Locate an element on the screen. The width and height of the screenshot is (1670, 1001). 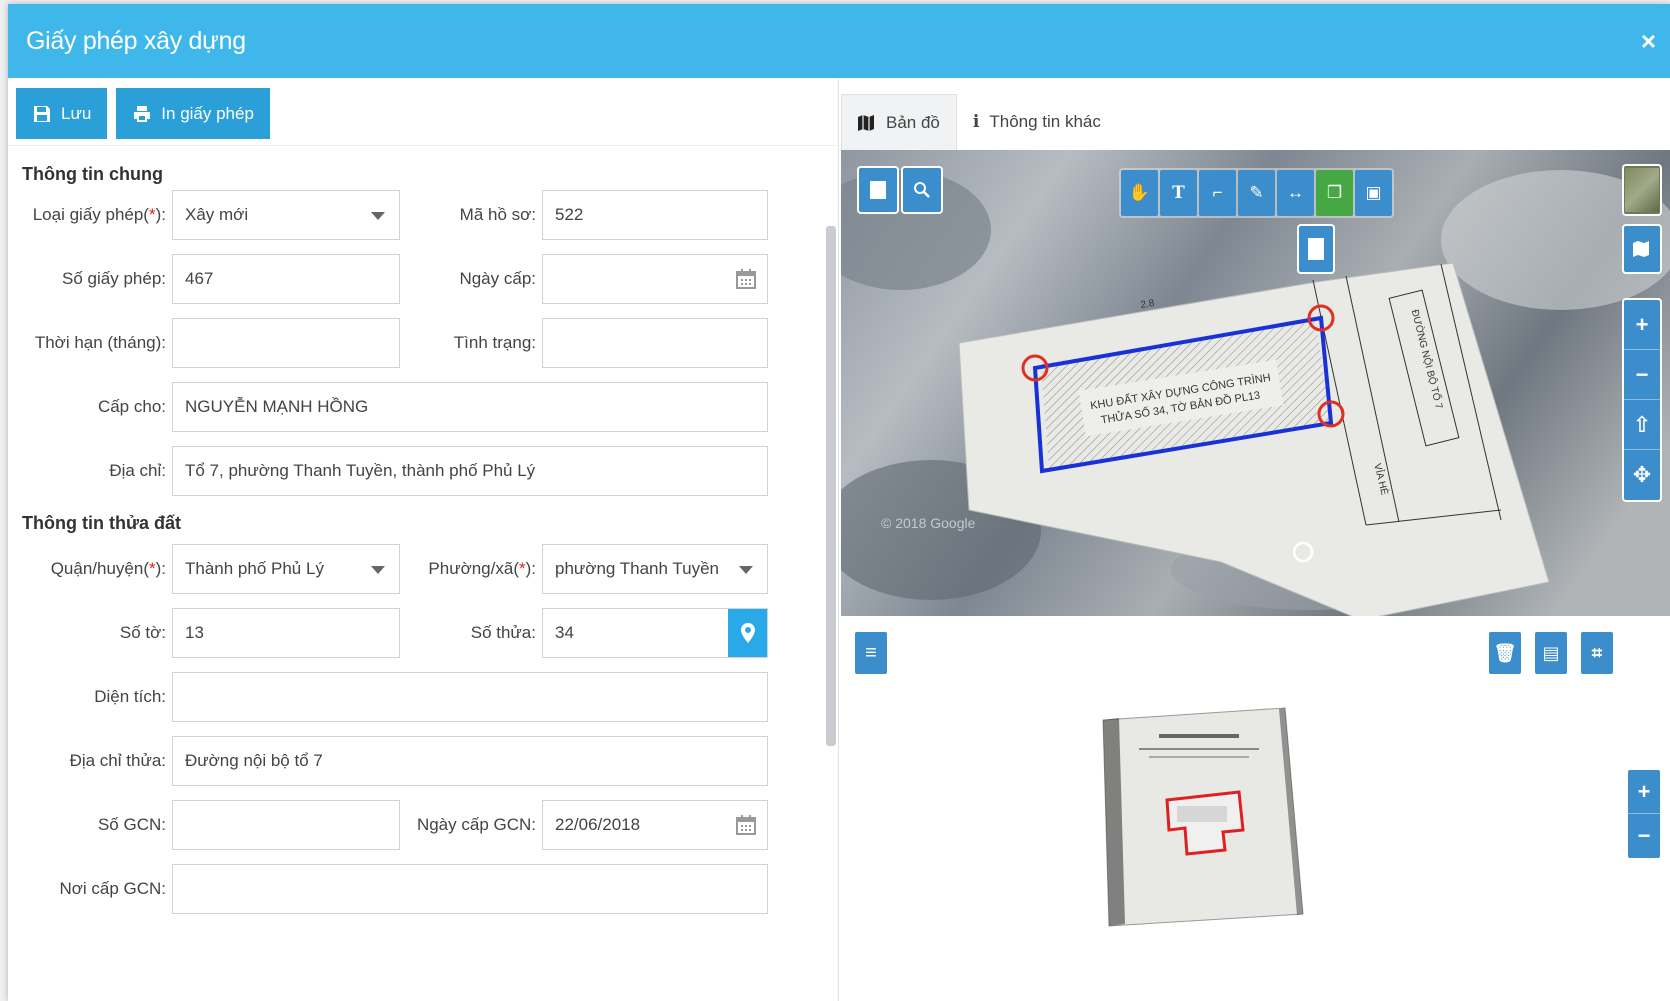
text-tool-icon: T is located at coordinates (1178, 193).